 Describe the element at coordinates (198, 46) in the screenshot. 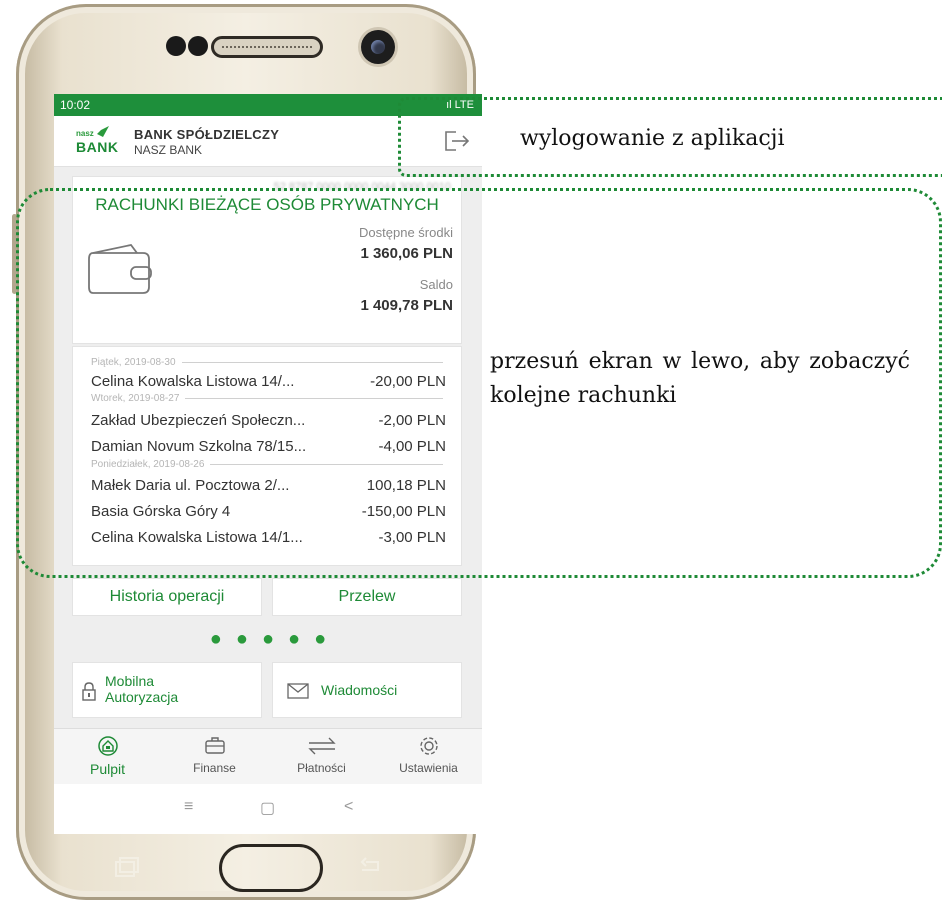

I see `light-sensor` at that location.